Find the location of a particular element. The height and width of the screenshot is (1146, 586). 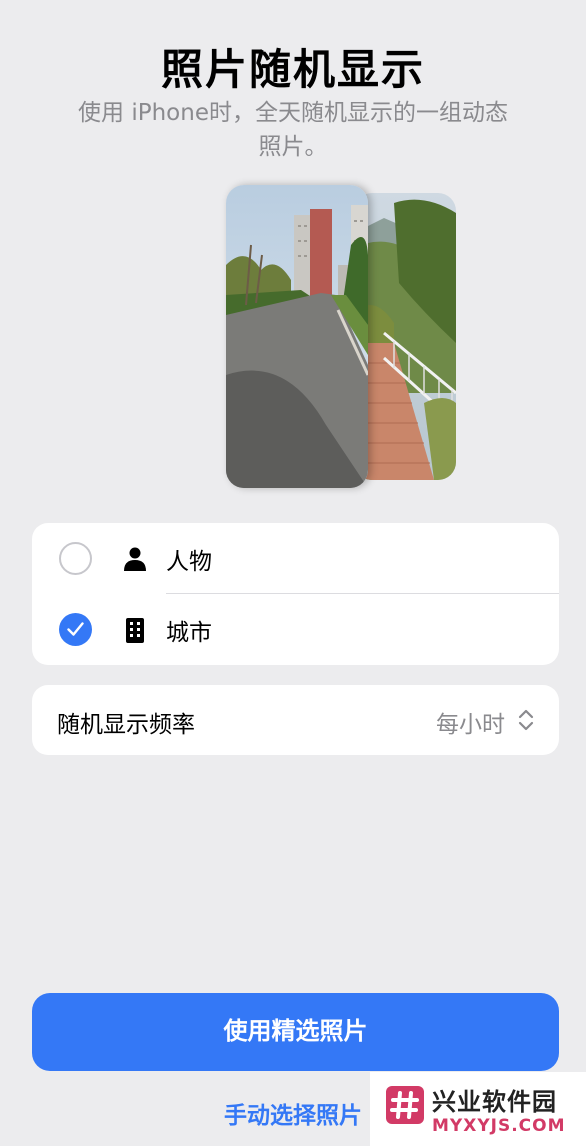

option-label: 城市 is located at coordinates (189, 632).